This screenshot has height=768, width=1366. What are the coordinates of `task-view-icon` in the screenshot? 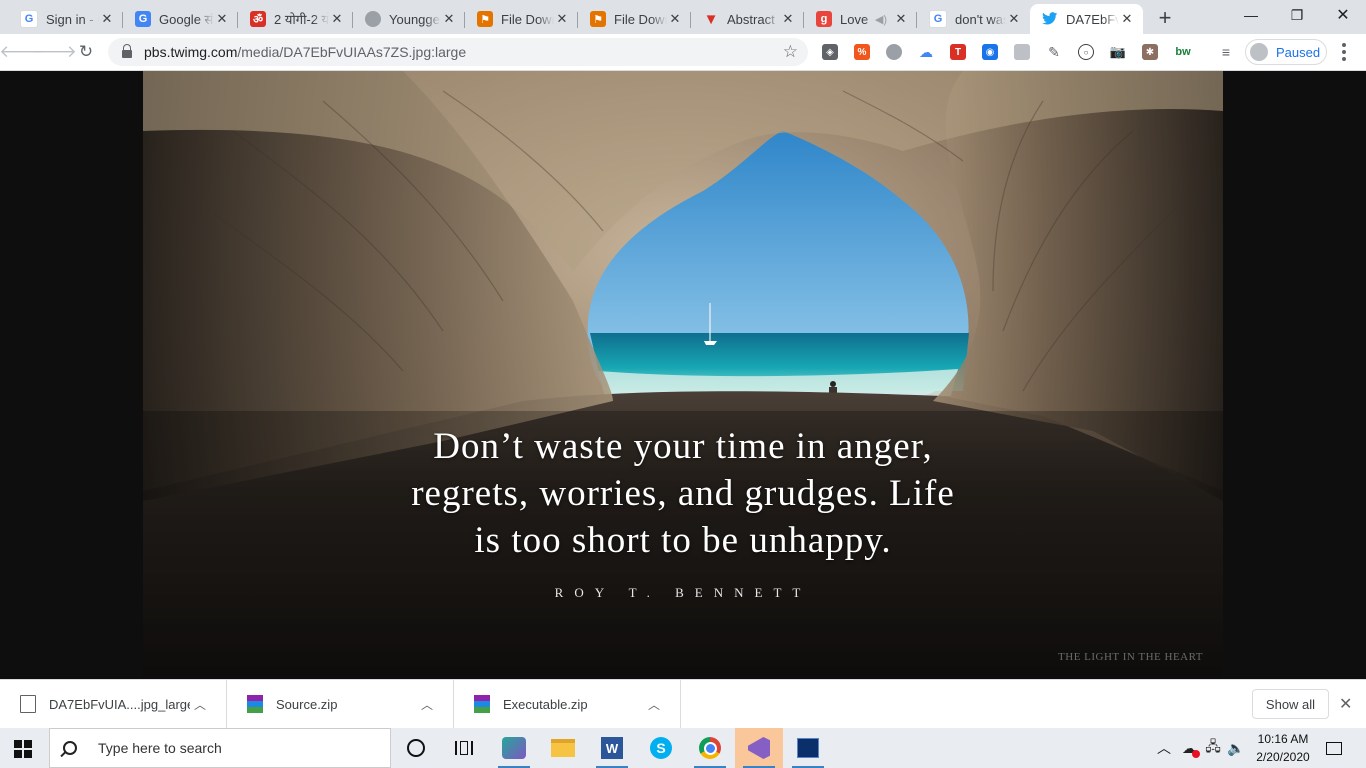 It's located at (464, 748).